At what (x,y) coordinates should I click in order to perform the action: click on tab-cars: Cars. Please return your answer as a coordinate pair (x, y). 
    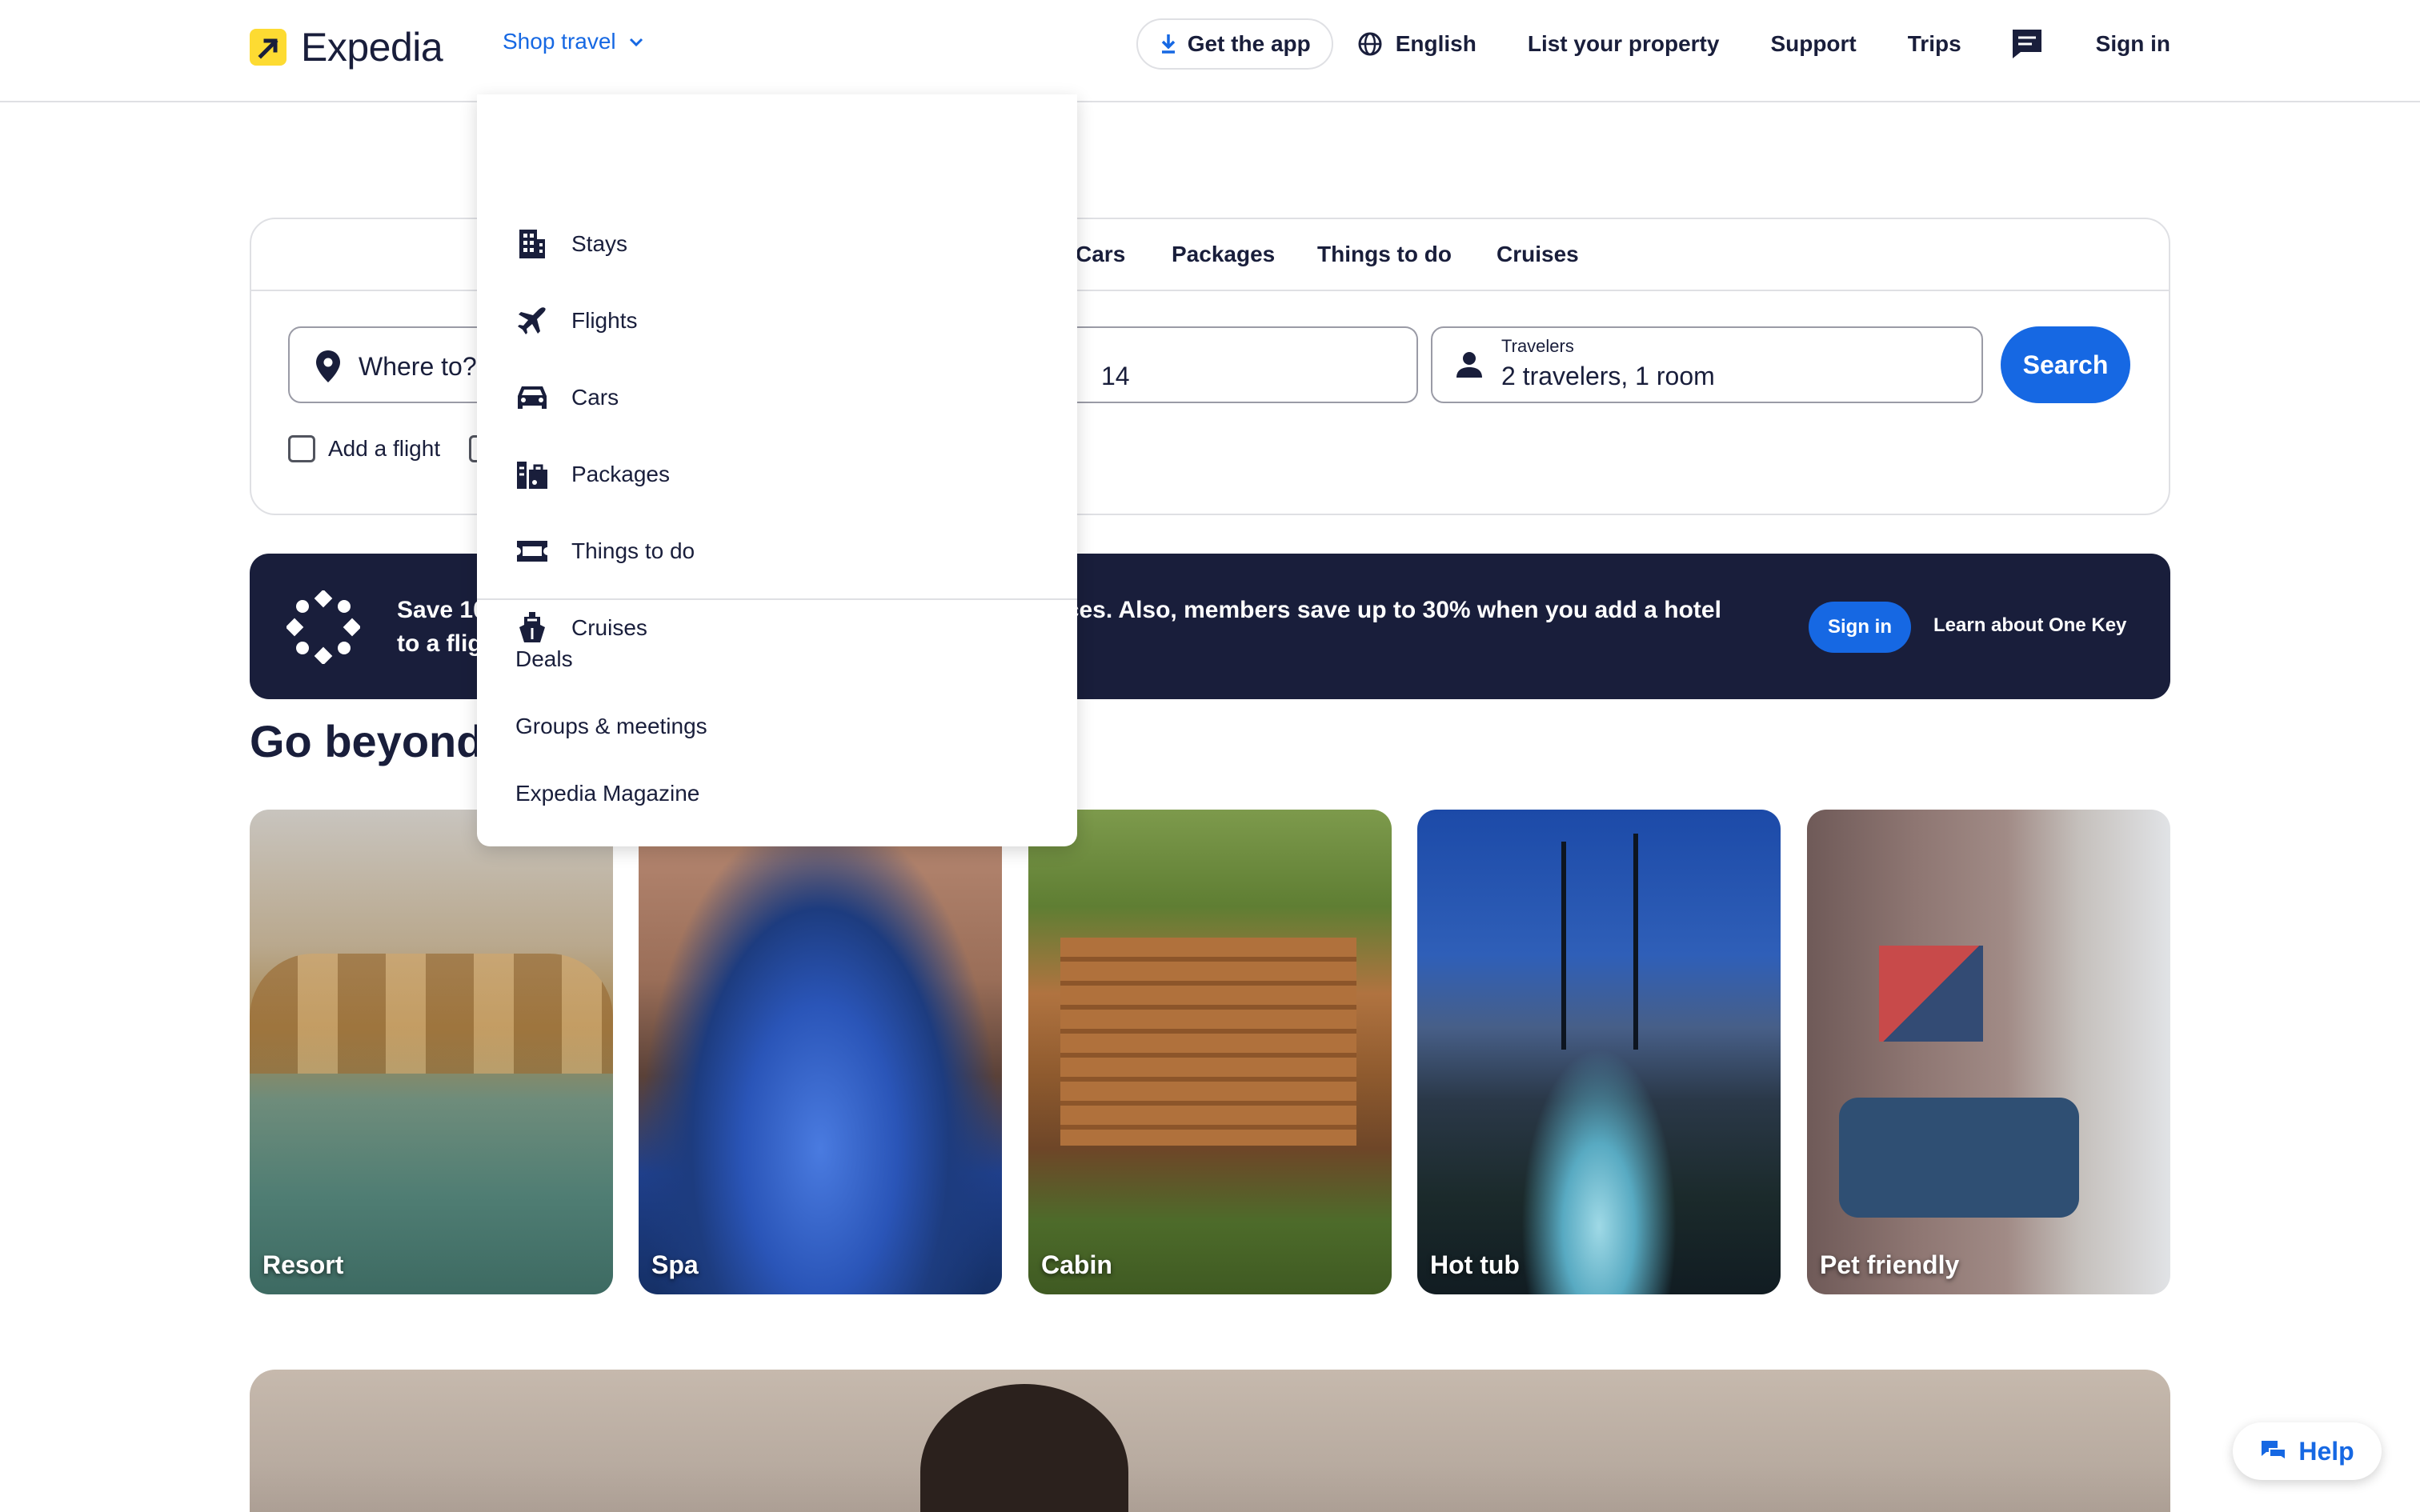
    Looking at the image, I should click on (1100, 254).